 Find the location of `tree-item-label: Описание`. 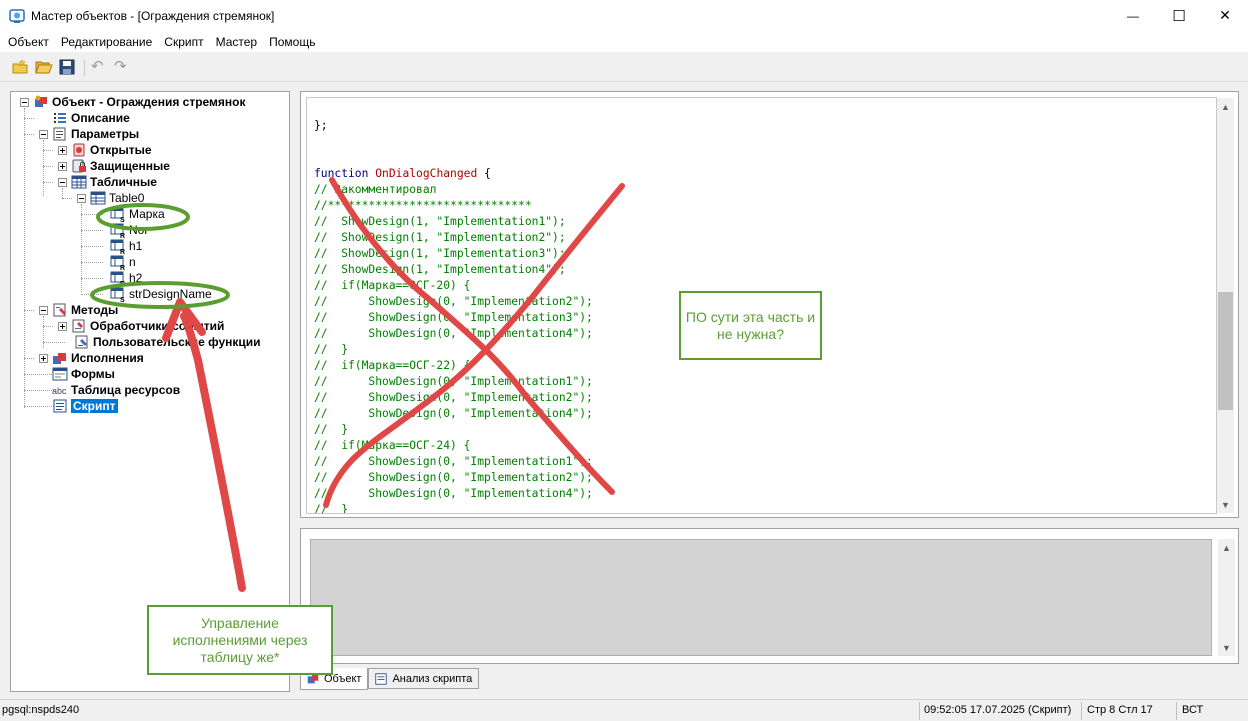

tree-item-label: Описание is located at coordinates (100, 118).